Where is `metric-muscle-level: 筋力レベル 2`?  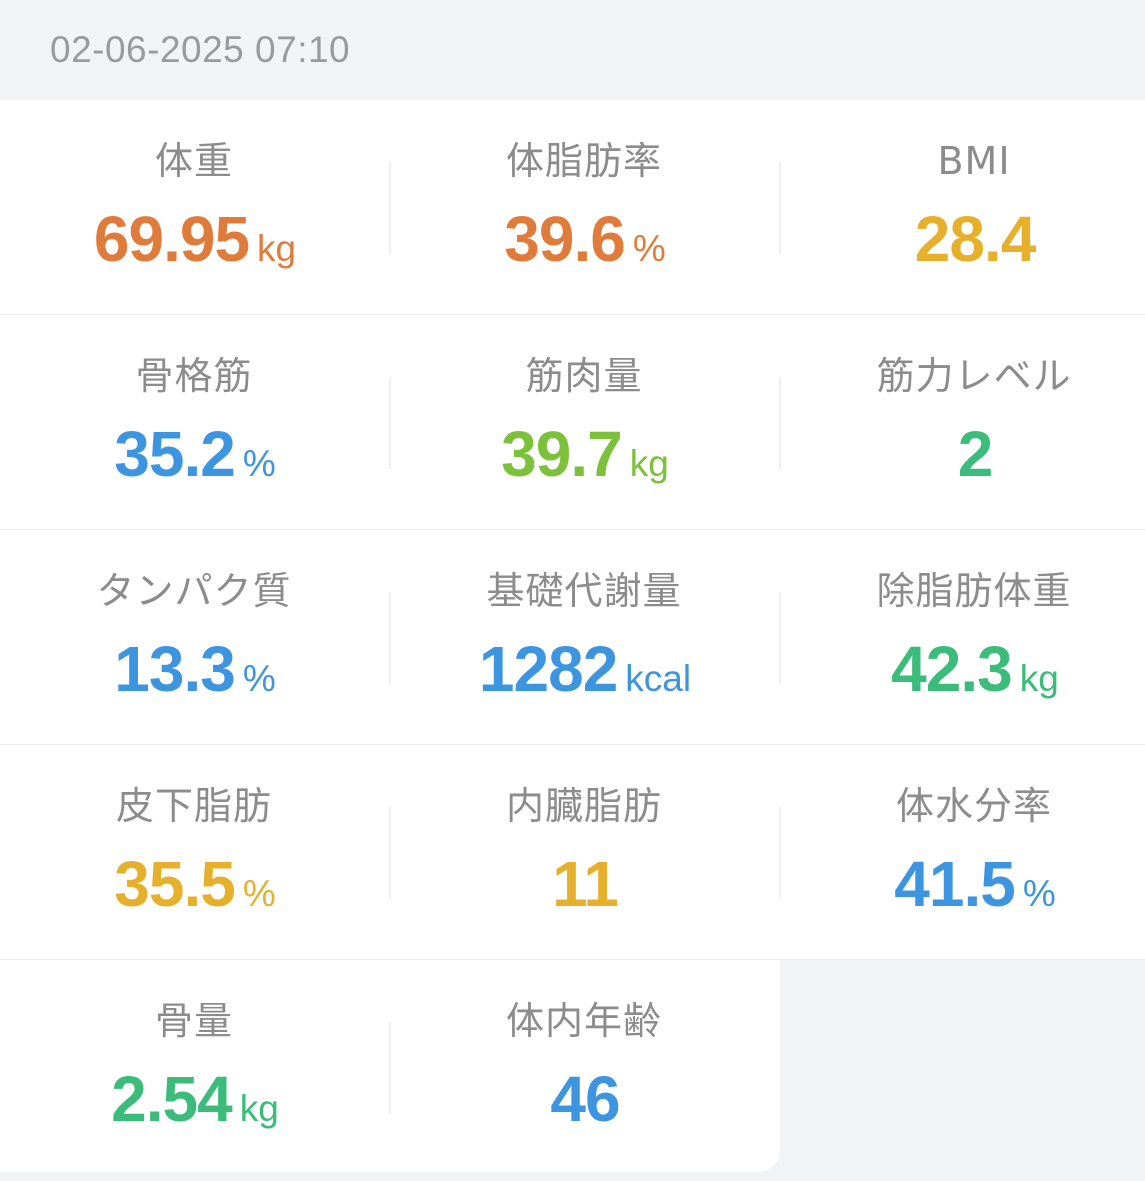 metric-muscle-level: 筋力レベル 2 is located at coordinates (962, 422).